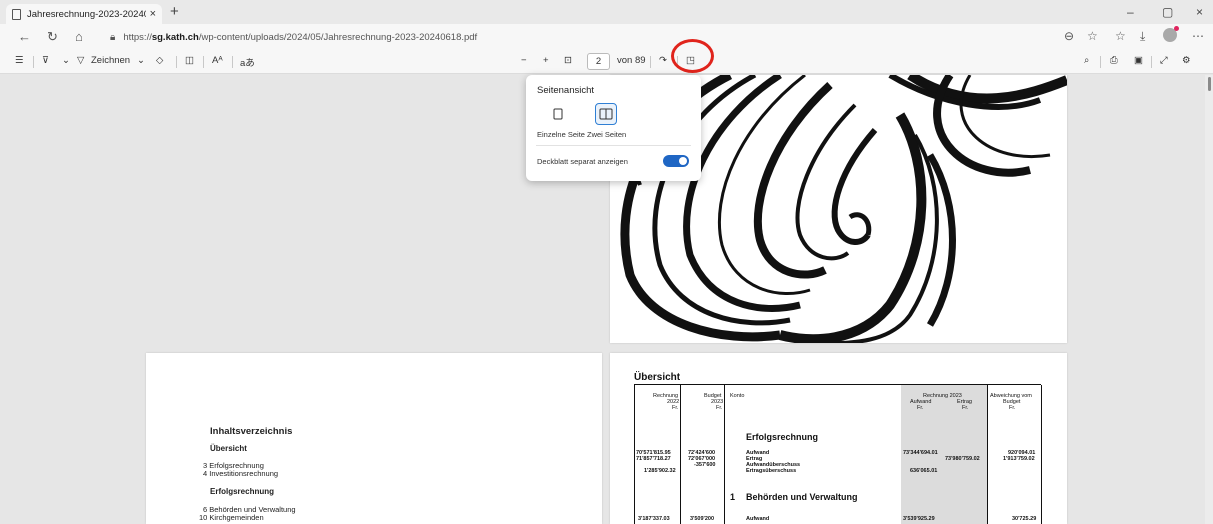  I want to click on page-count: von 89, so click(631, 60).